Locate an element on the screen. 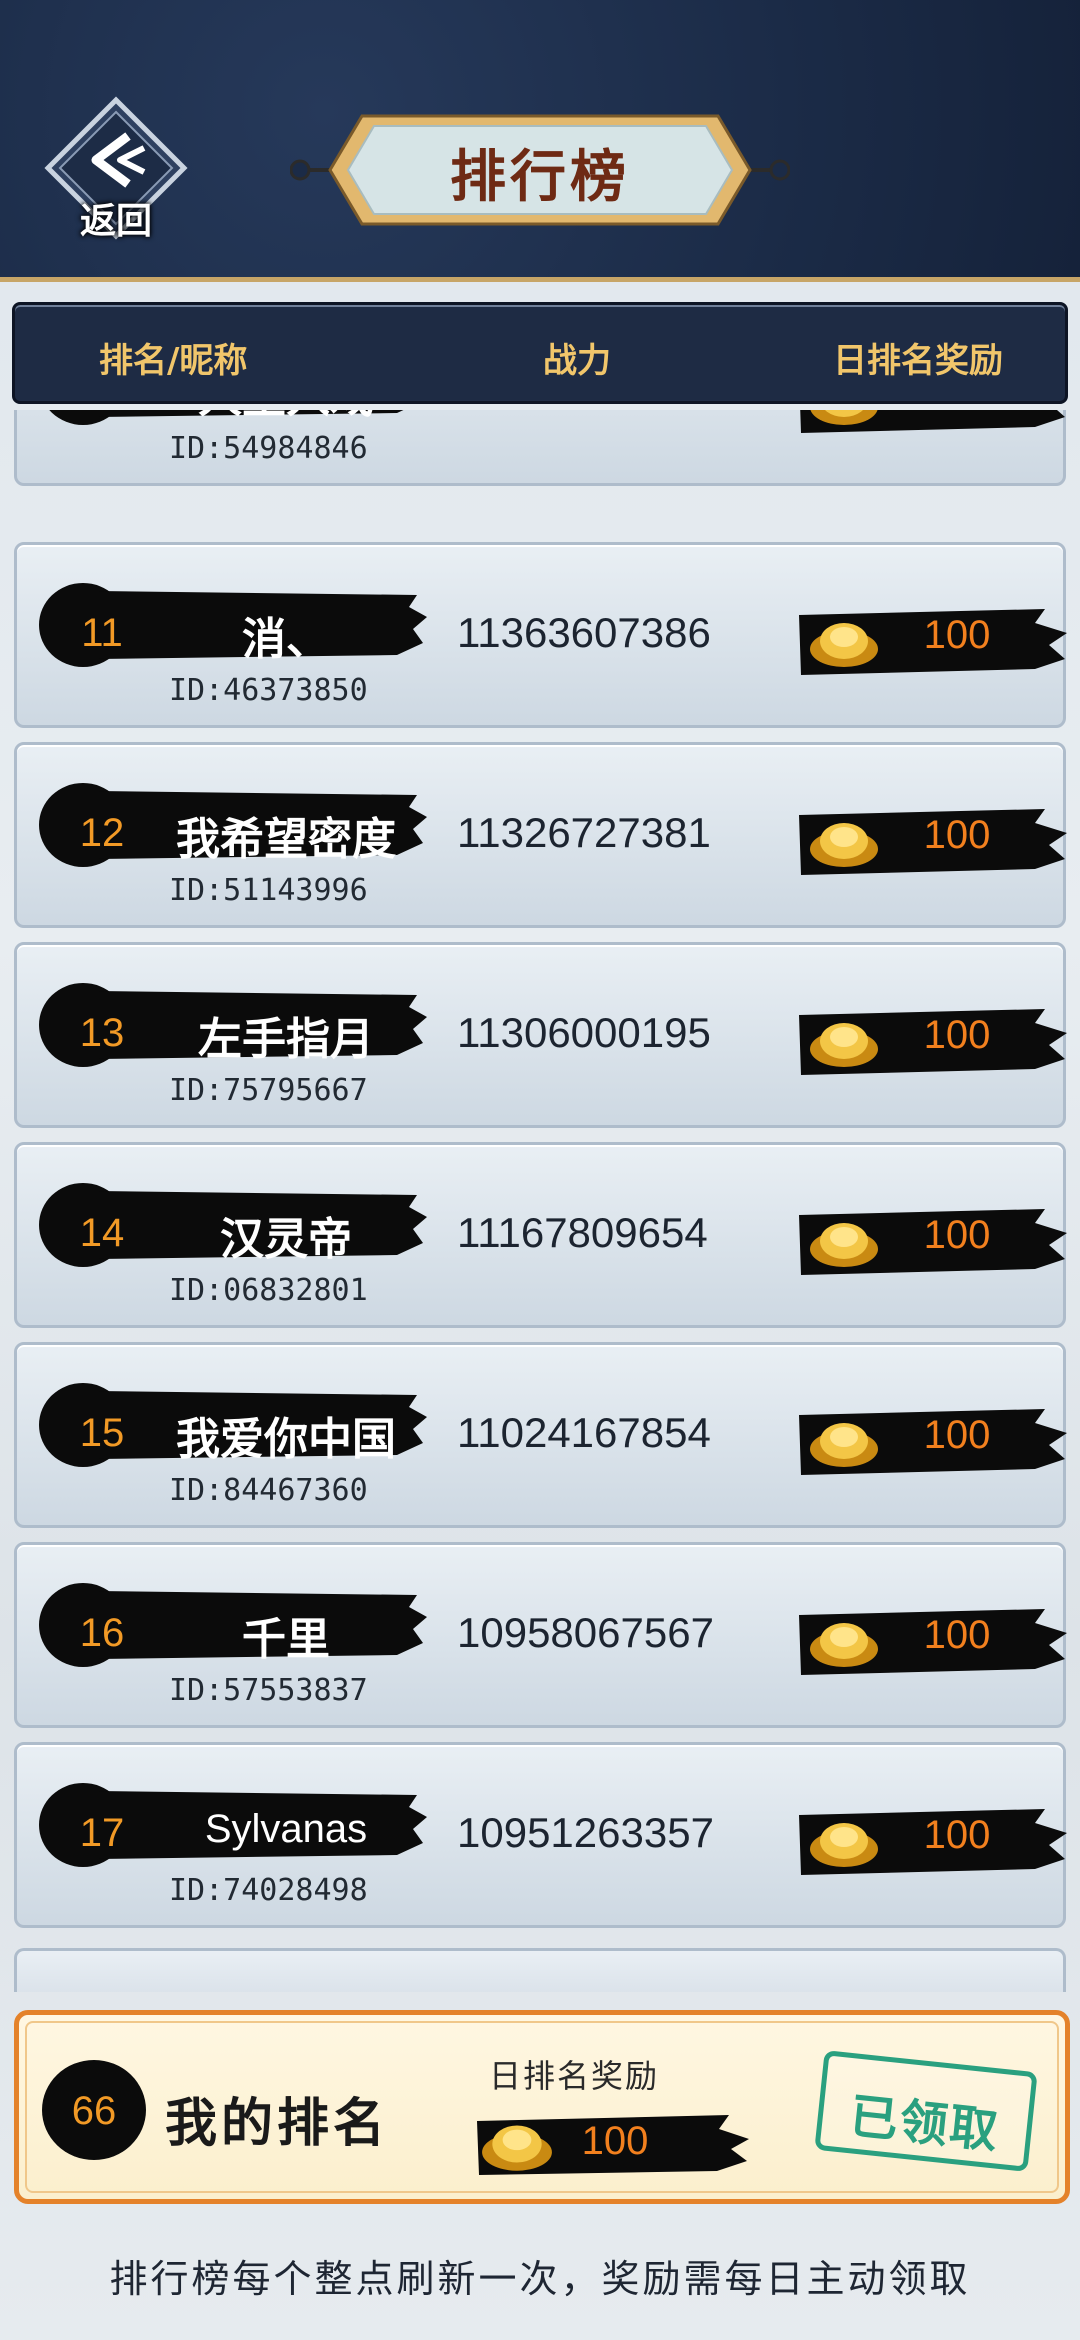 The image size is (1080, 2340). my-reward-amount: 100 is located at coordinates (615, 2141).